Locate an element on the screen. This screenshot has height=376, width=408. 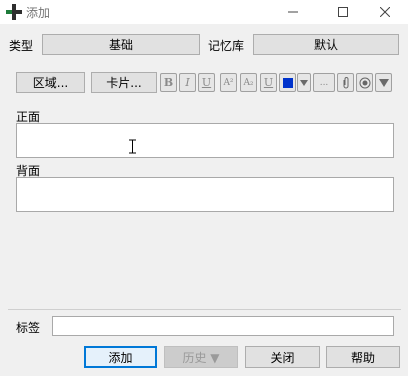
options-dropdown-button is located at coordinates (383, 82).